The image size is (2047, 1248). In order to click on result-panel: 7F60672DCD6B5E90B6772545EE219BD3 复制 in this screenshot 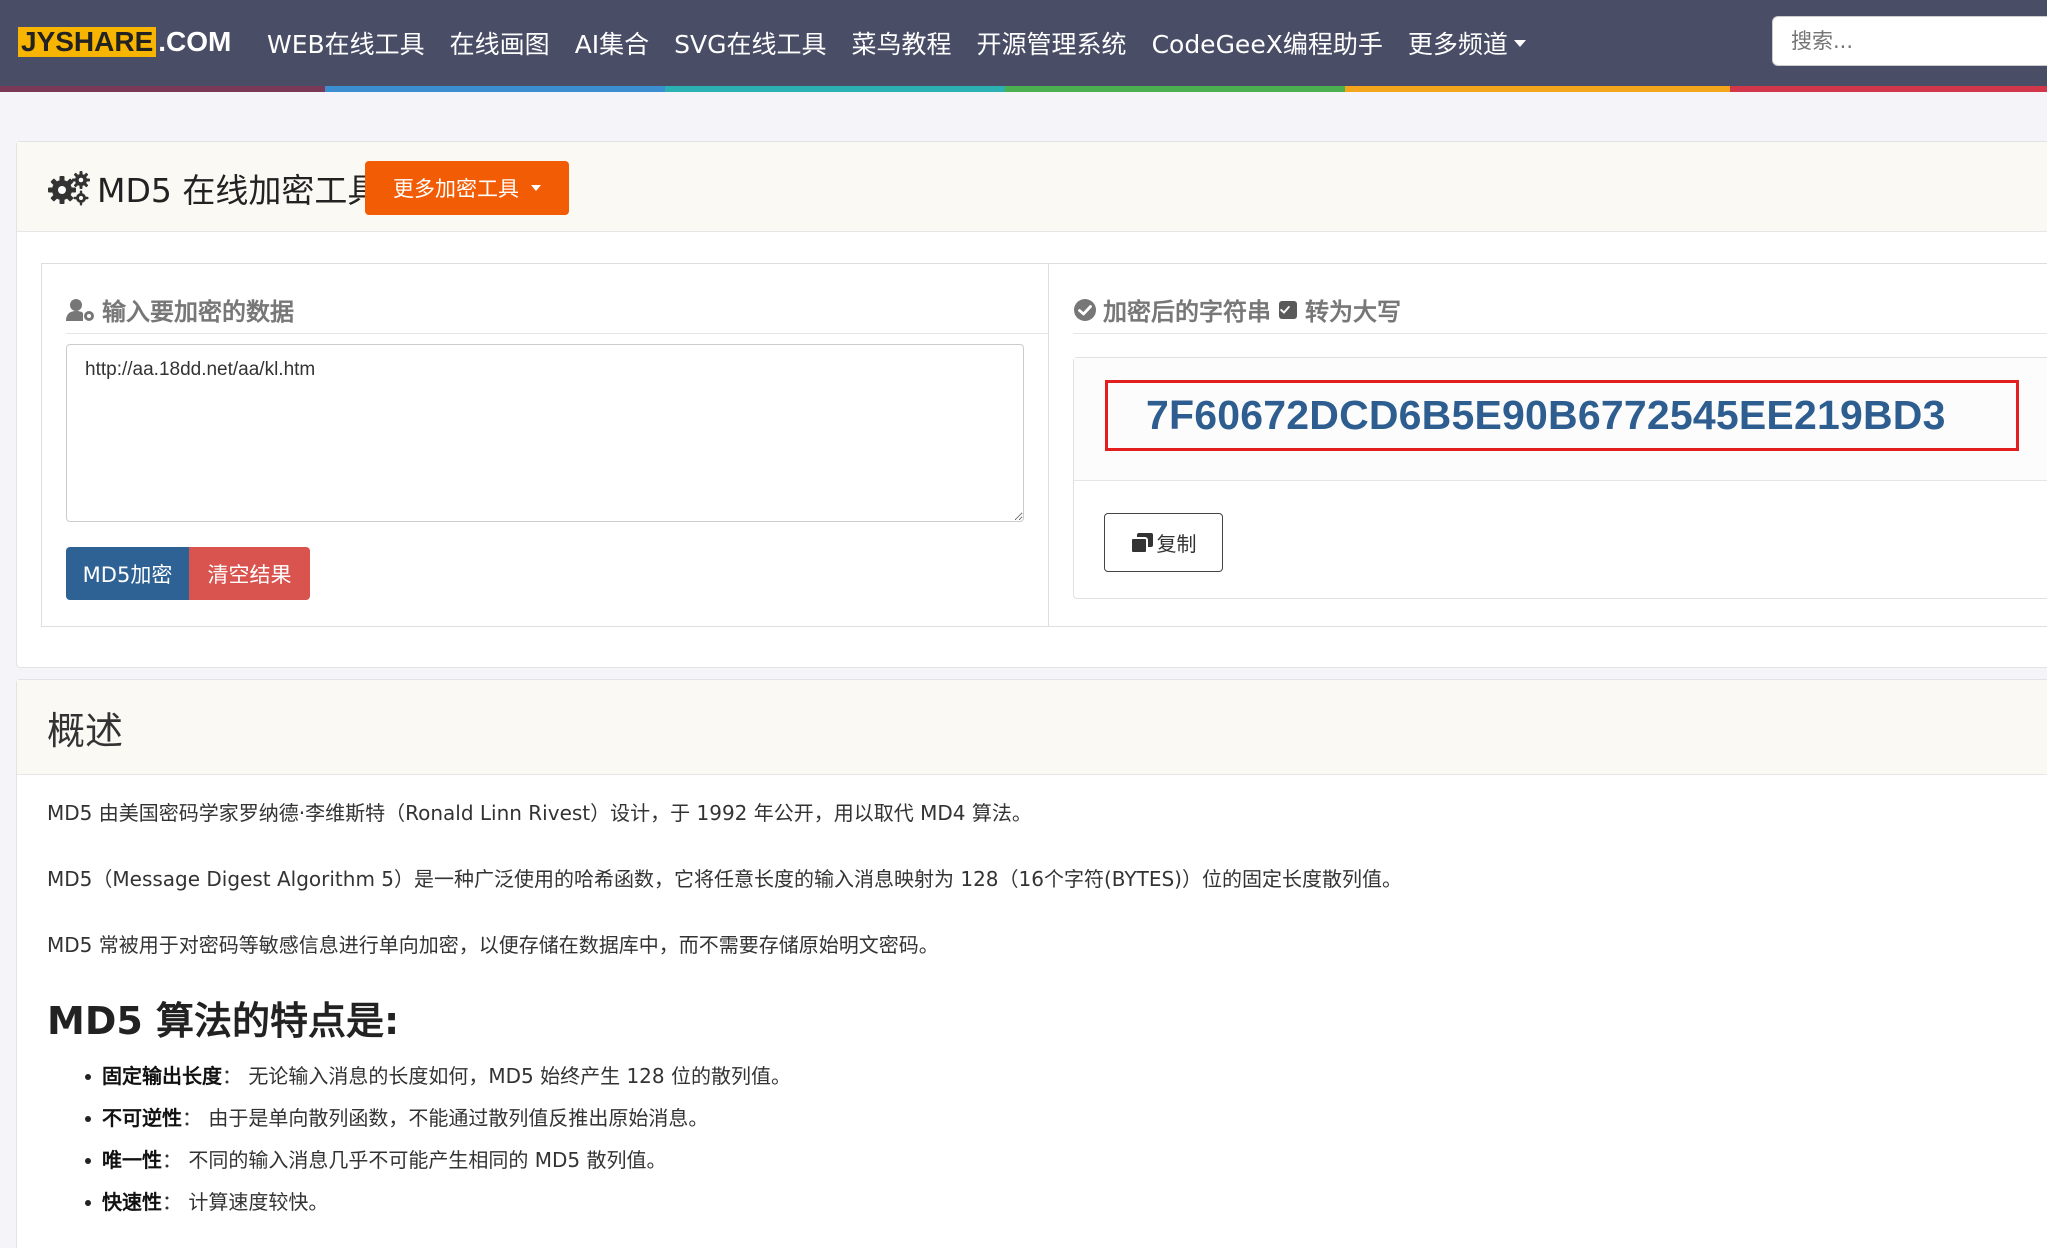, I will do `click(1560, 478)`.